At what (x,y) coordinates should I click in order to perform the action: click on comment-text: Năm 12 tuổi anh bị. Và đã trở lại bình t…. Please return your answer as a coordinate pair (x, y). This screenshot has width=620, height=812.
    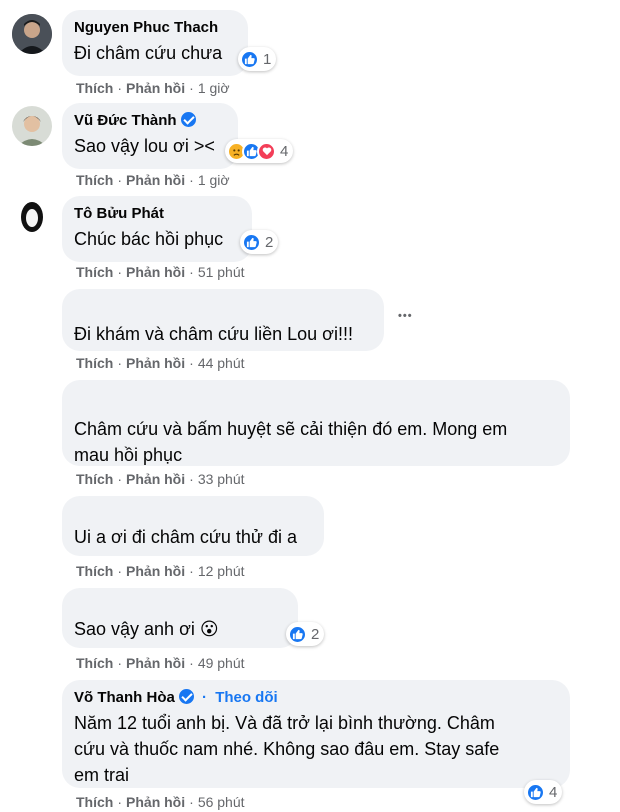
    Looking at the image, I should click on (284, 723).